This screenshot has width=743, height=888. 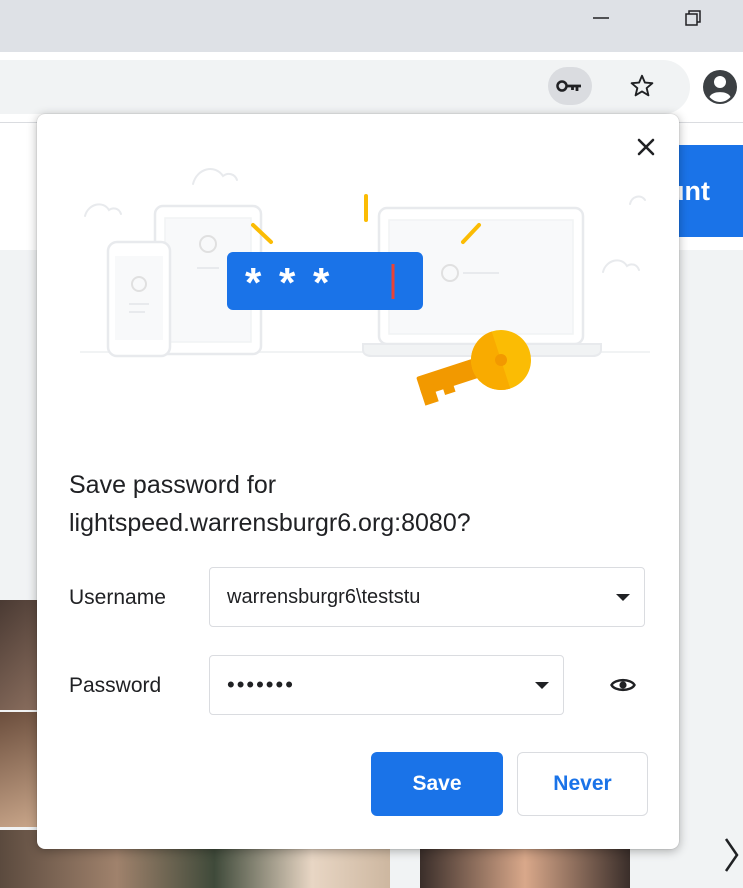 What do you see at coordinates (288, 282) in the screenshot?
I see `illustration-password-text: * * *` at bounding box center [288, 282].